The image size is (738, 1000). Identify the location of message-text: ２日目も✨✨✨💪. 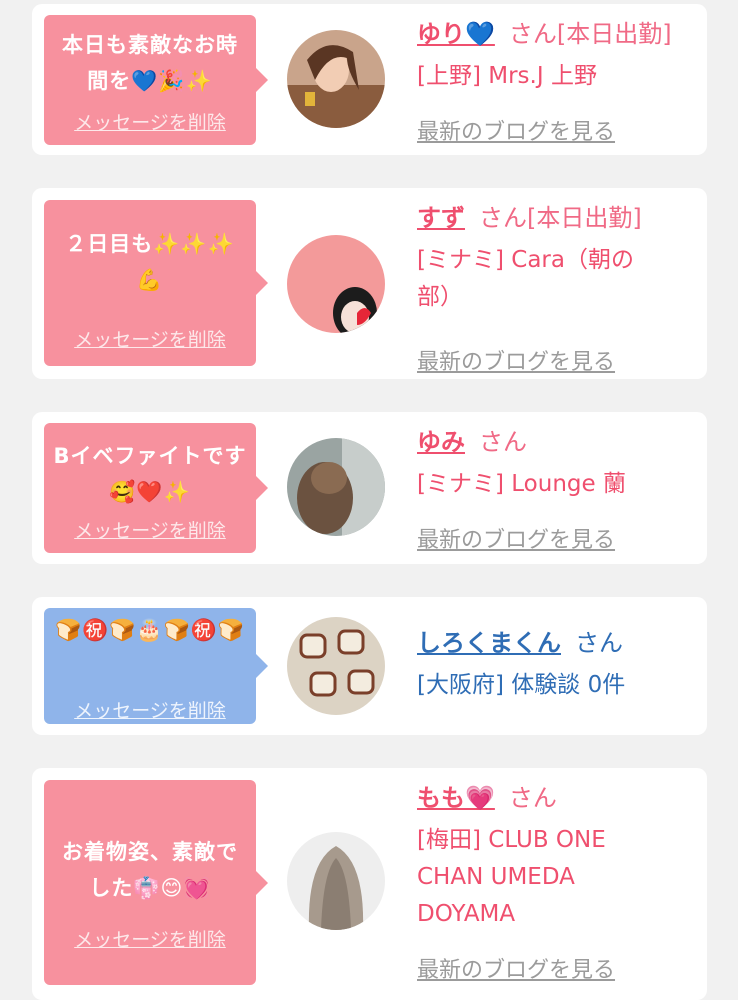
(150, 262).